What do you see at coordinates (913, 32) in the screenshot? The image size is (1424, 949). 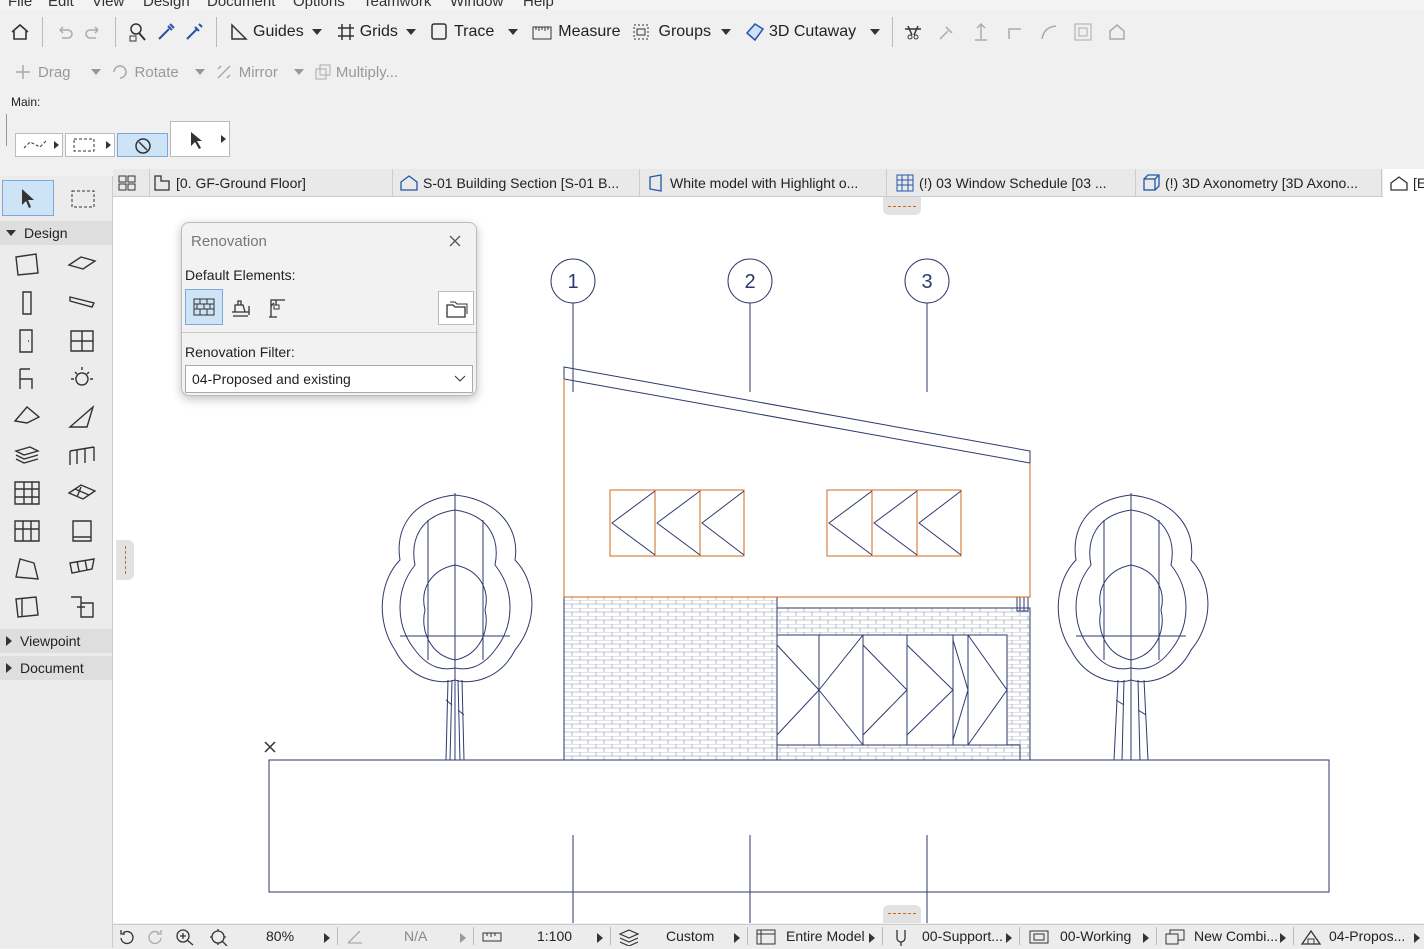 I see `split-icon` at bounding box center [913, 32].